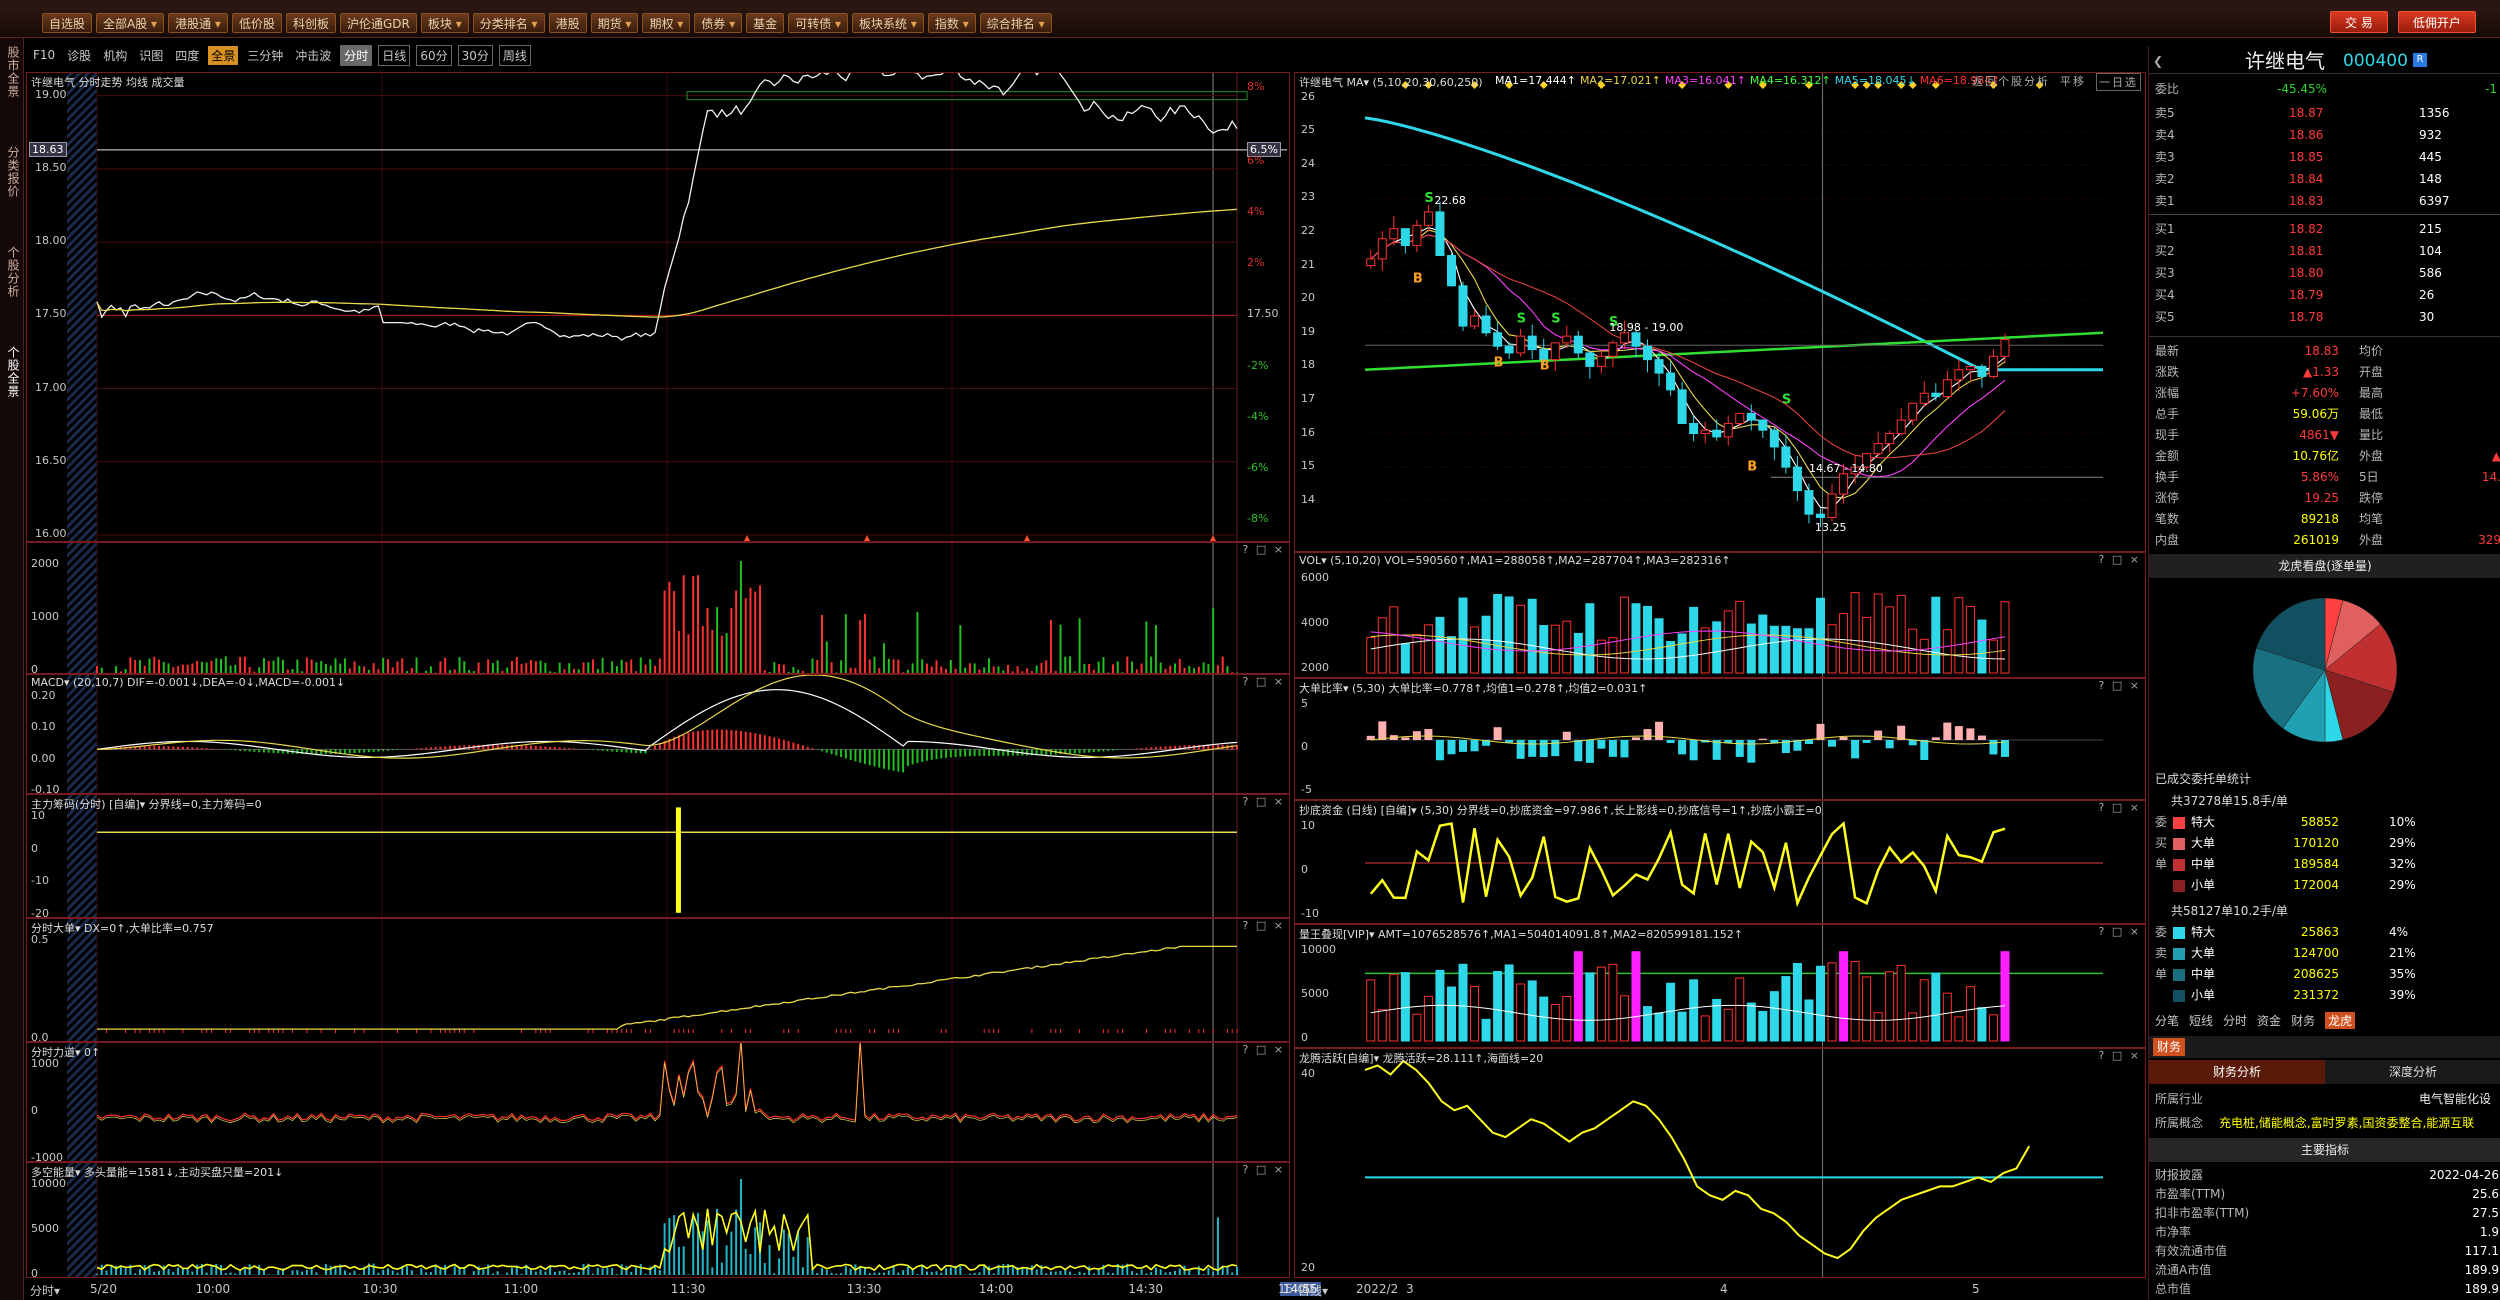 This screenshot has width=2500, height=1300. Describe the element at coordinates (1830, 527) in the screenshot. I see `annot-min: 13.25` at that location.